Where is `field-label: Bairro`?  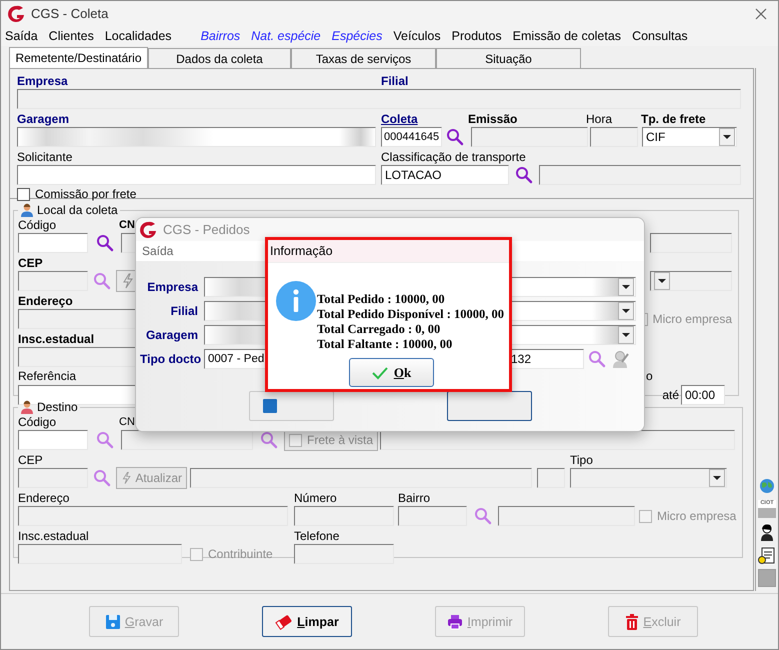
field-label: Bairro is located at coordinates (414, 498).